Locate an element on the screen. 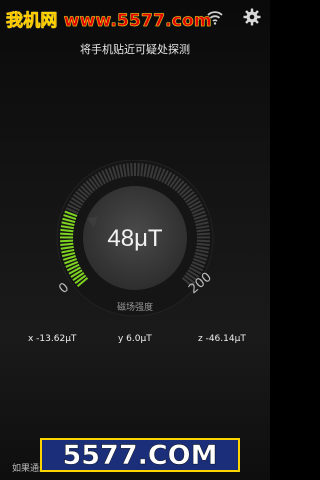 The image size is (320, 480). axis-y-value: y 6.0μT is located at coordinates (135, 339).